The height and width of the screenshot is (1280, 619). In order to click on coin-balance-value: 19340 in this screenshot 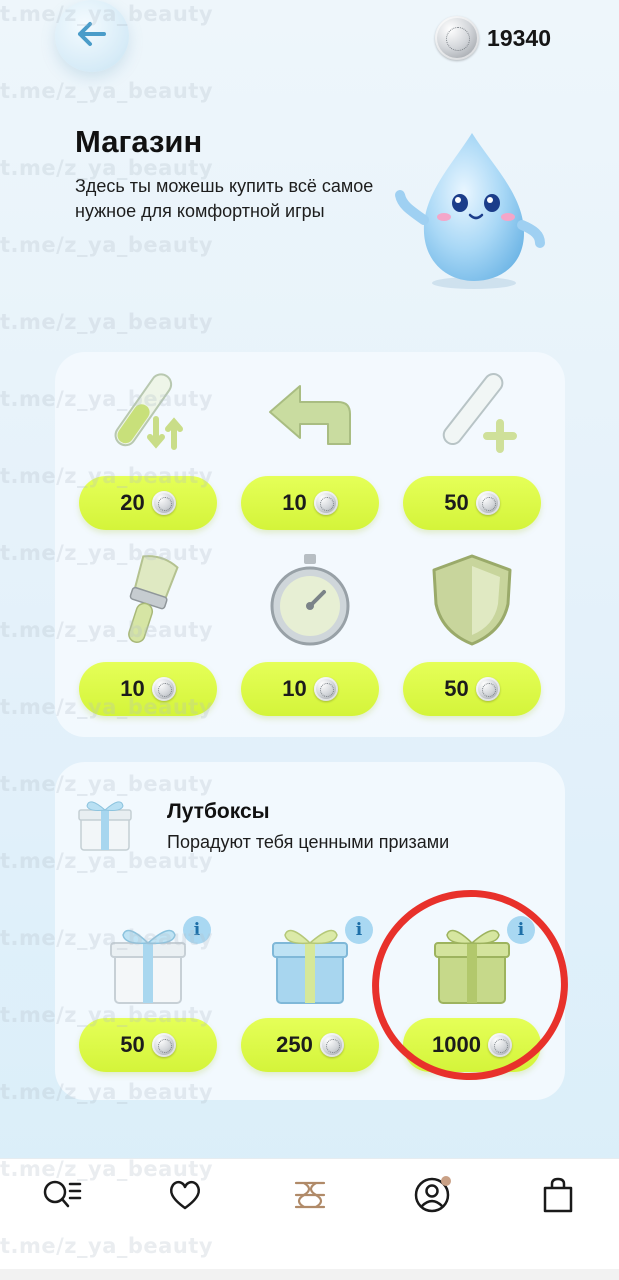, I will do `click(519, 37)`.